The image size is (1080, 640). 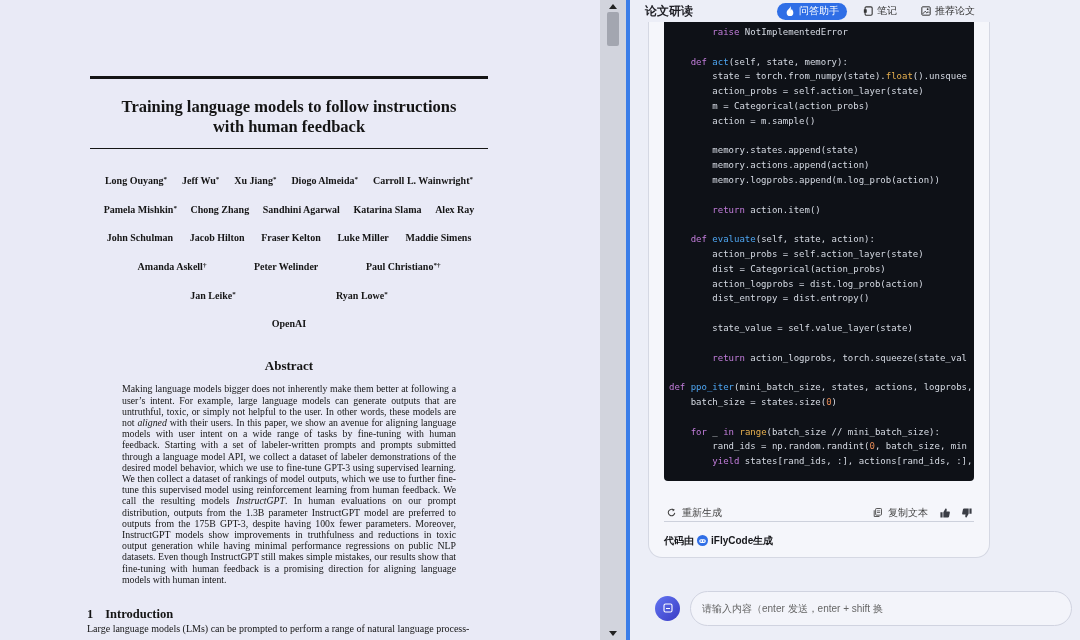 What do you see at coordinates (403, 267) in the screenshot?
I see `author-name: Paul Christiano$^{*†}$` at bounding box center [403, 267].